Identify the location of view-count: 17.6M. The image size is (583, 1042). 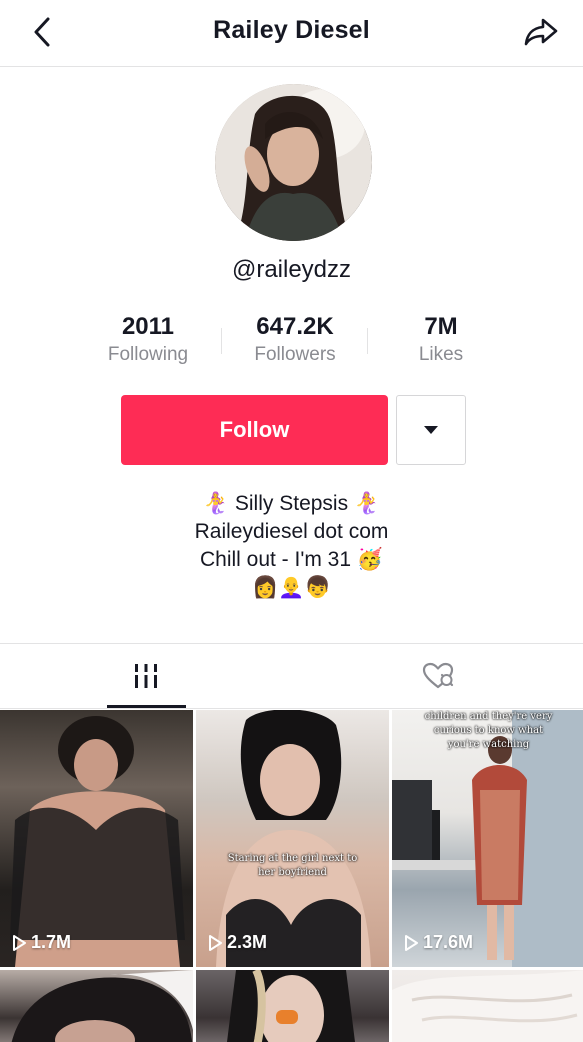
(438, 942).